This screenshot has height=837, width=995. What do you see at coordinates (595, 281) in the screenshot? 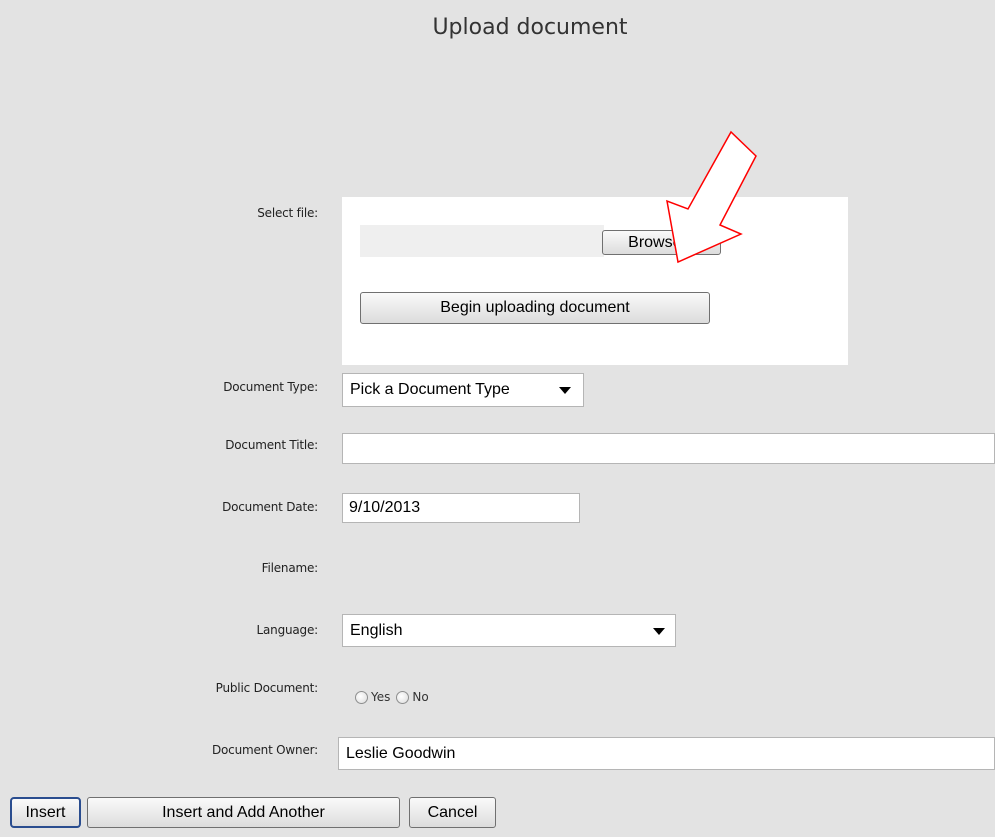
I see `upload-panel: Browse... Begin uploading document` at bounding box center [595, 281].